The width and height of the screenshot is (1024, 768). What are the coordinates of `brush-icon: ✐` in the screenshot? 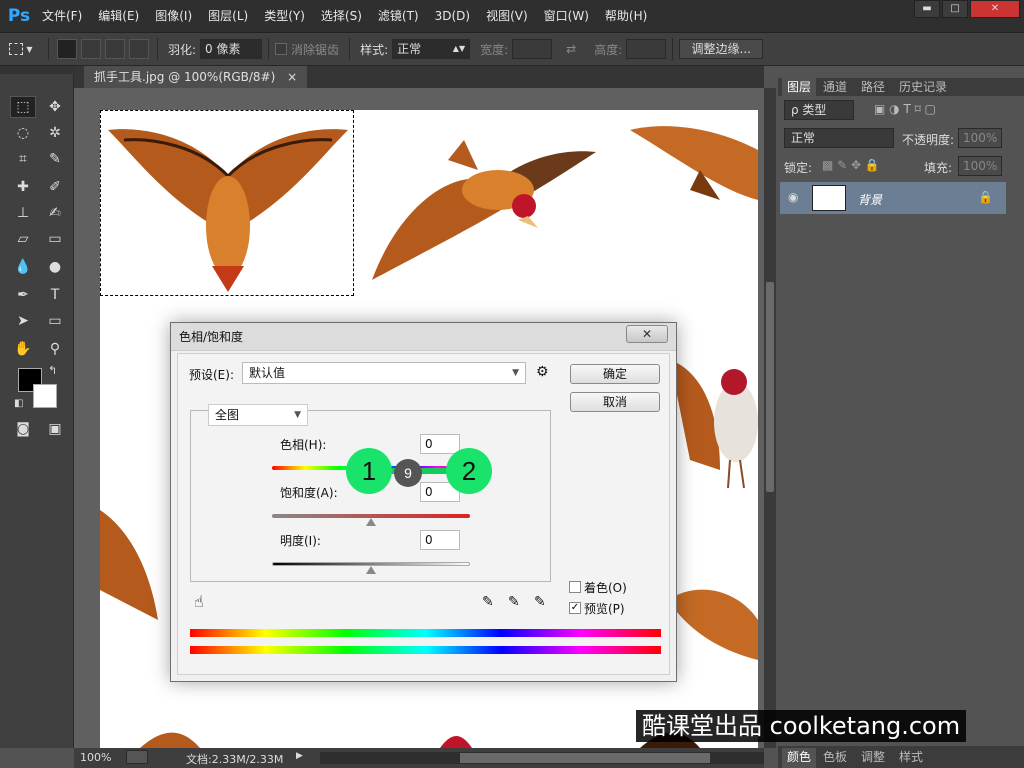 It's located at (55, 187).